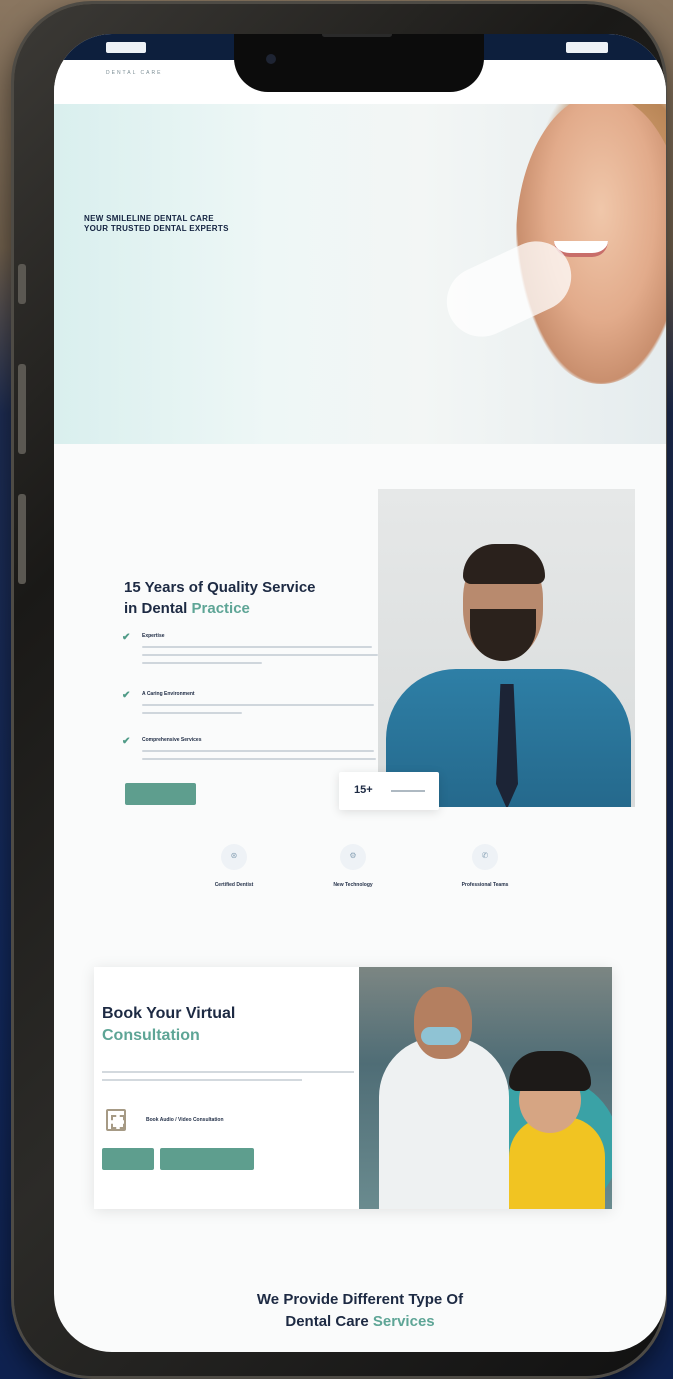 This screenshot has width=673, height=1379. I want to click on notch, so click(359, 63).